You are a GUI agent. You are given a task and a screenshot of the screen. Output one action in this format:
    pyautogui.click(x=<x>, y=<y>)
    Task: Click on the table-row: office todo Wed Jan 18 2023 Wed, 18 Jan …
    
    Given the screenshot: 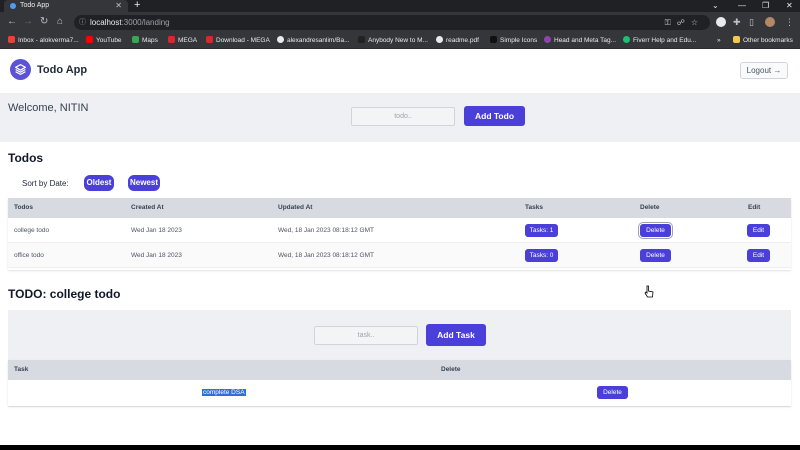 What is the action you would take?
    pyautogui.click(x=399, y=255)
    